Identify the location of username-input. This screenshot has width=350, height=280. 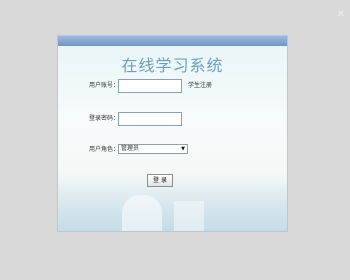
(150, 86).